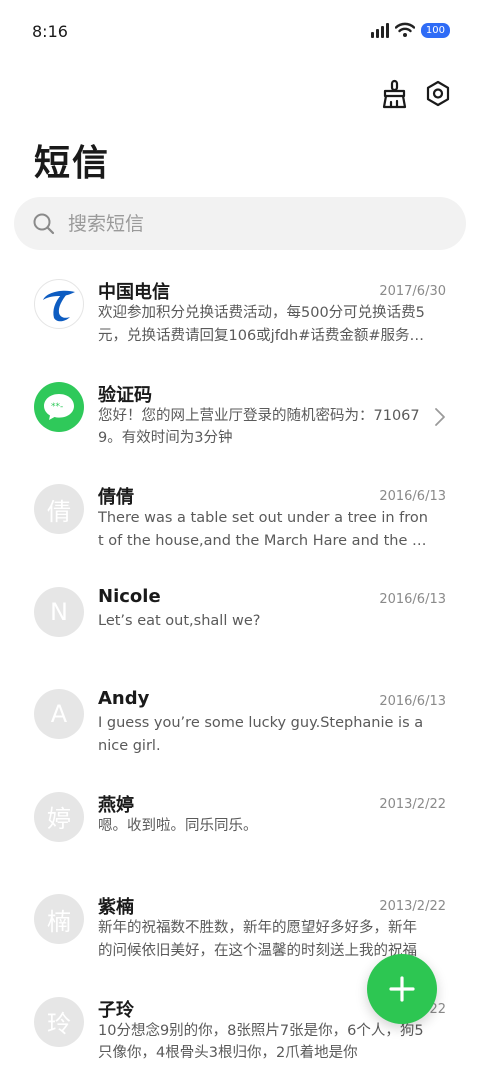 This screenshot has width=480, height=1067. What do you see at coordinates (50, 31) in the screenshot?
I see `status-time: 8:16` at bounding box center [50, 31].